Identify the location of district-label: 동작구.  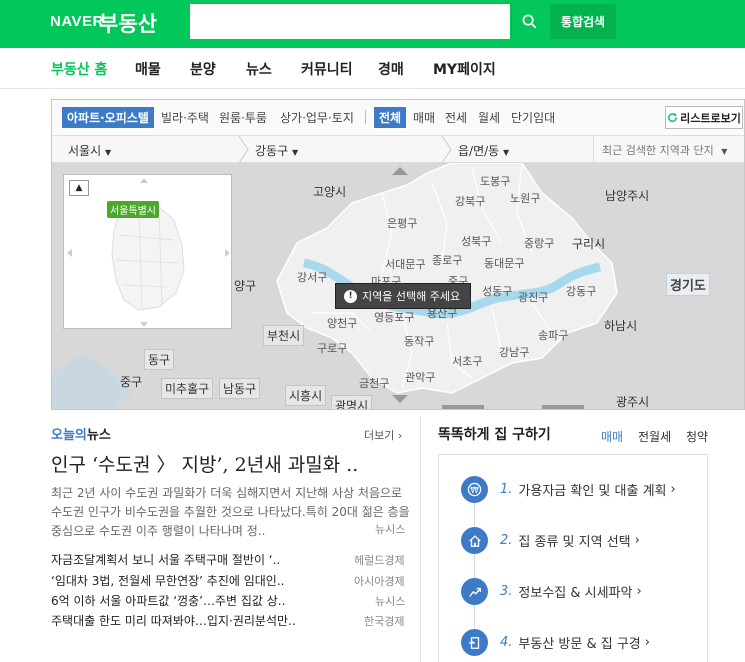
(419, 341).